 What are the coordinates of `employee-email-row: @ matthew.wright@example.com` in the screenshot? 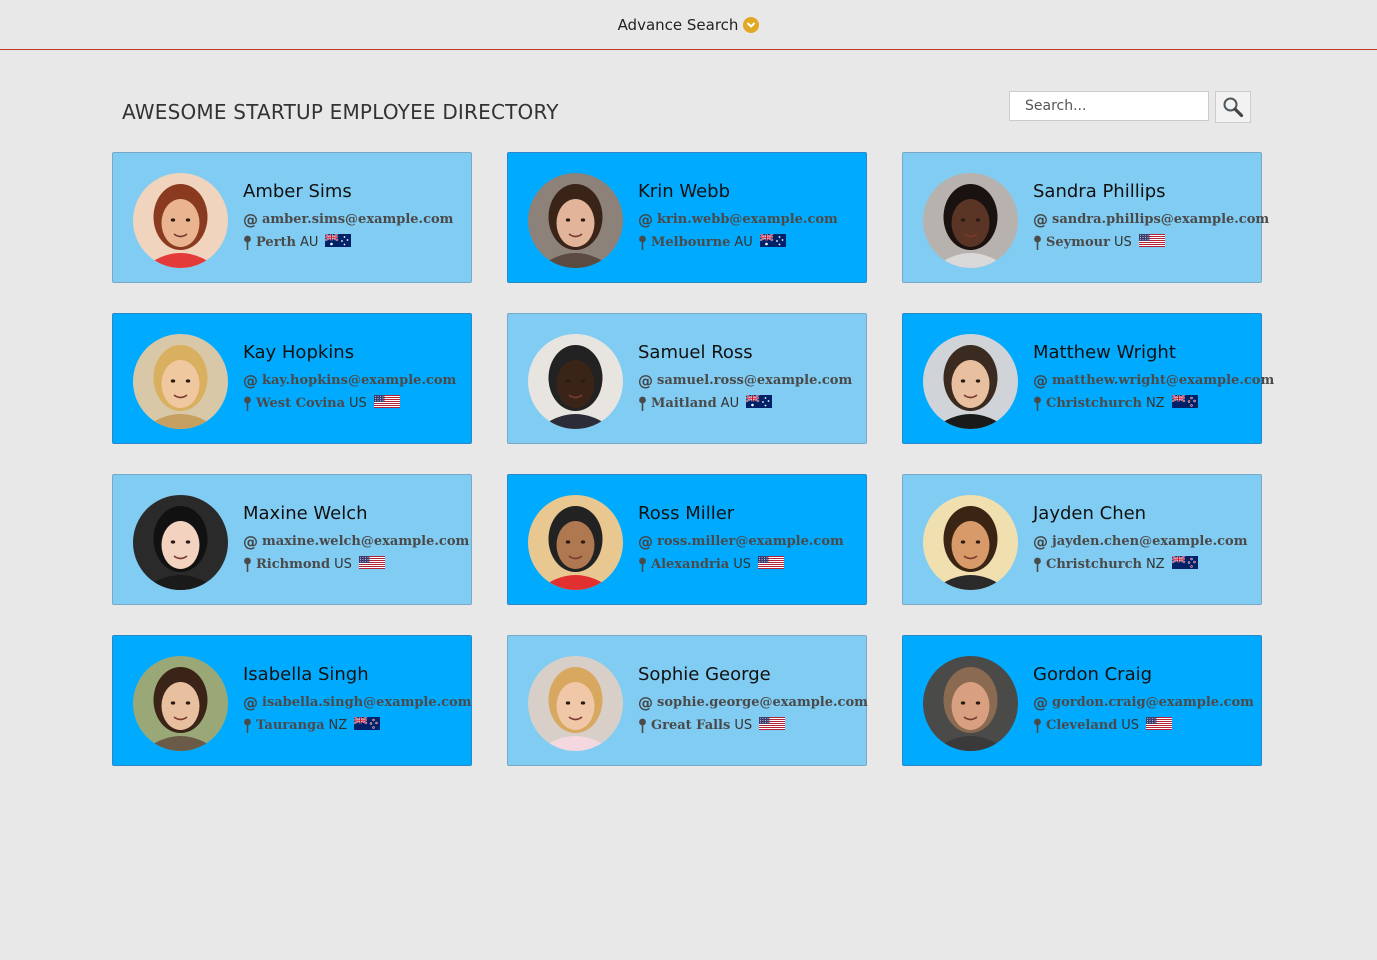 It's located at (1153, 380).